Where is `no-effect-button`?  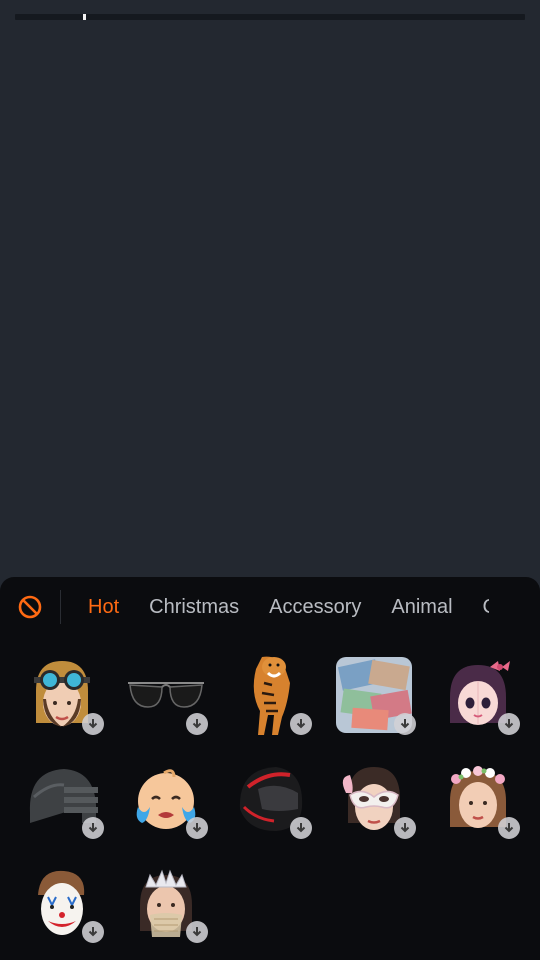
no-effect-button is located at coordinates (30, 607).